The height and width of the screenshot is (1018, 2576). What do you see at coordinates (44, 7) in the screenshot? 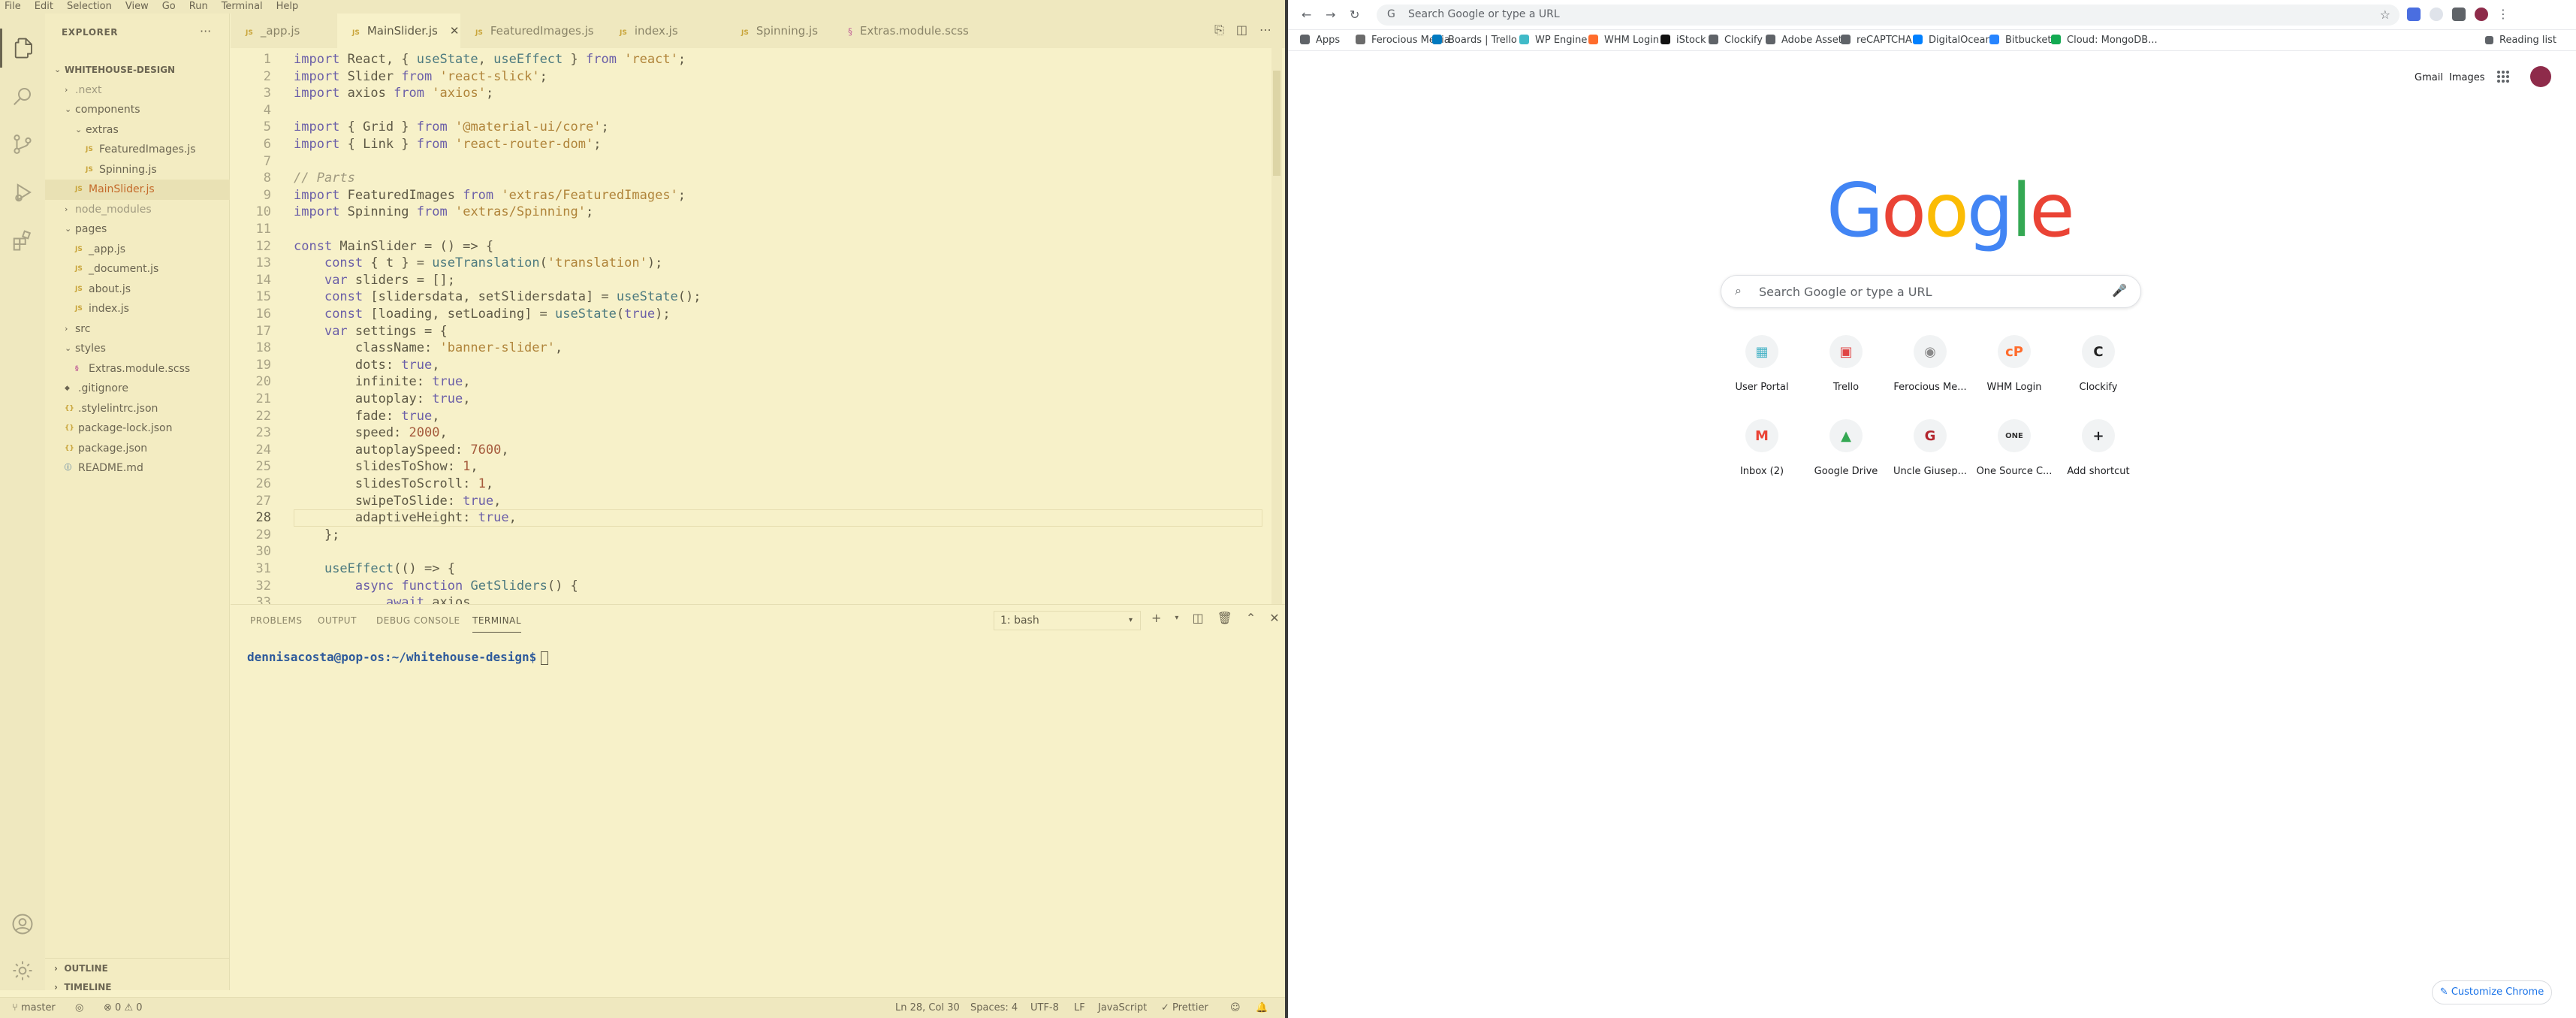
I see `menu-edit: Edit` at bounding box center [44, 7].